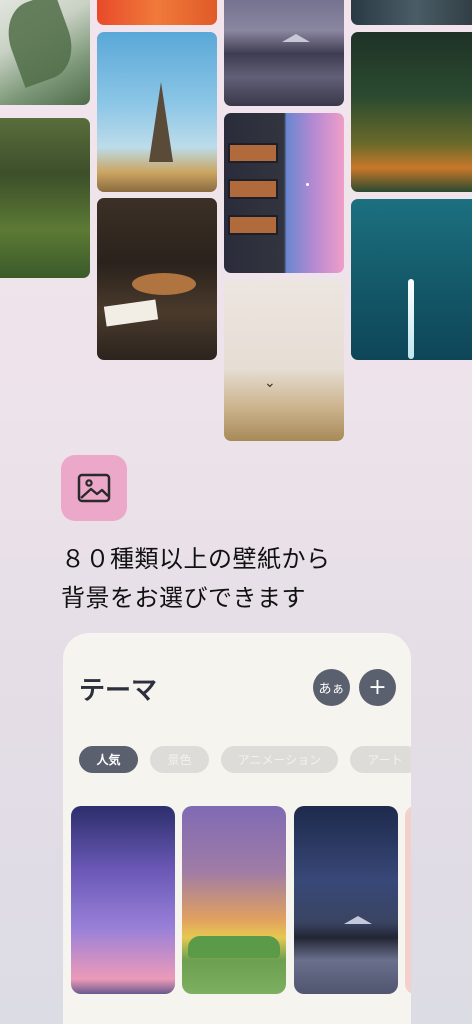 The image size is (472, 1024). I want to click on chip-scenery: 景色, so click(179, 759).